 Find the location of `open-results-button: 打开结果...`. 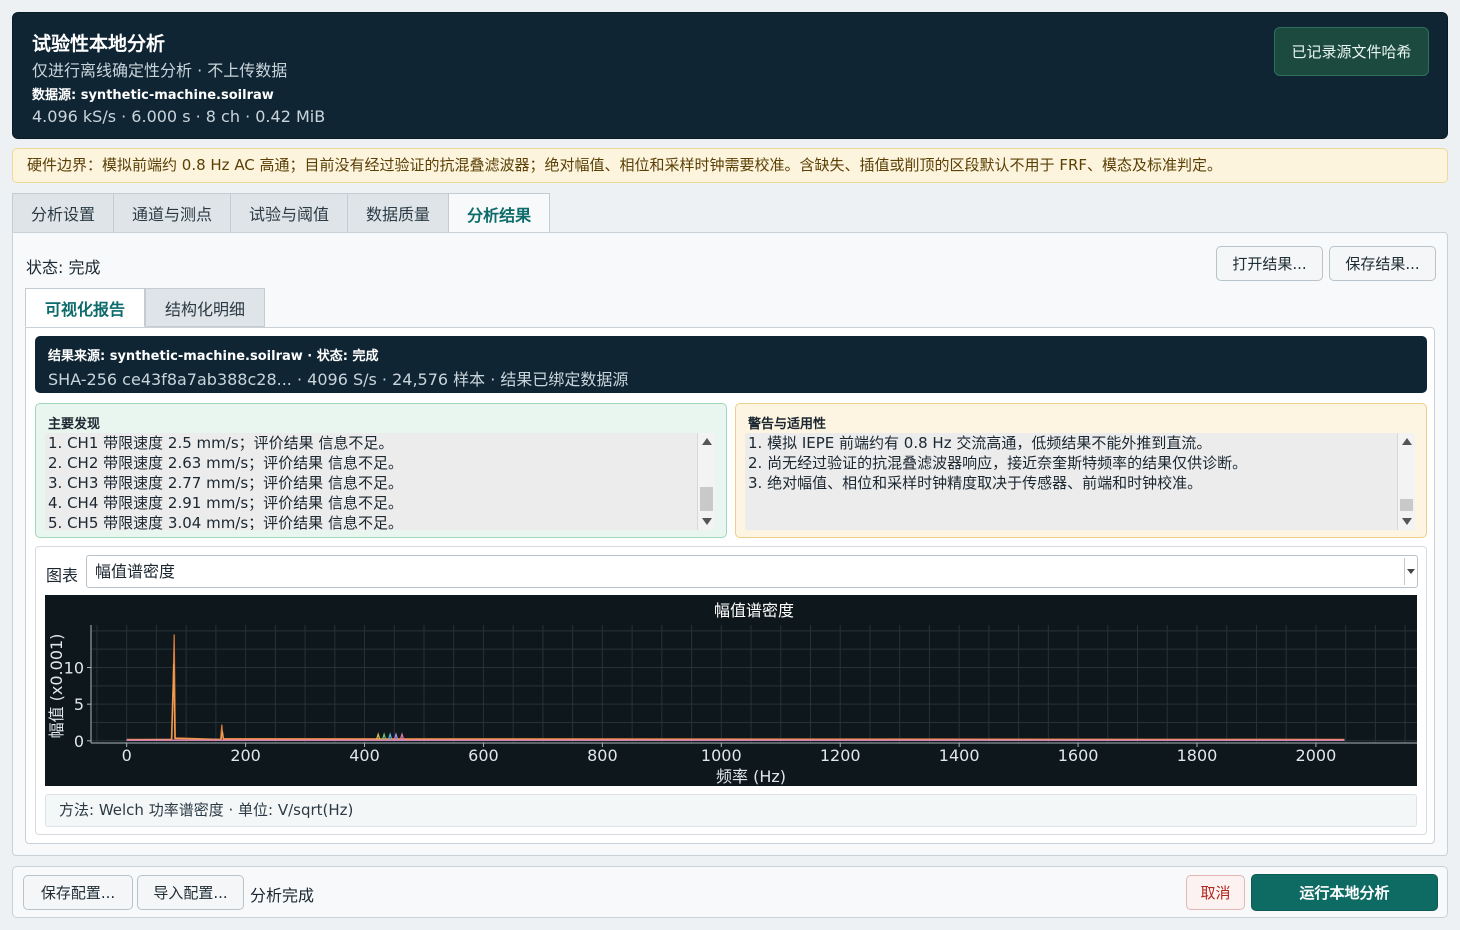

open-results-button: 打开结果... is located at coordinates (1269, 263).